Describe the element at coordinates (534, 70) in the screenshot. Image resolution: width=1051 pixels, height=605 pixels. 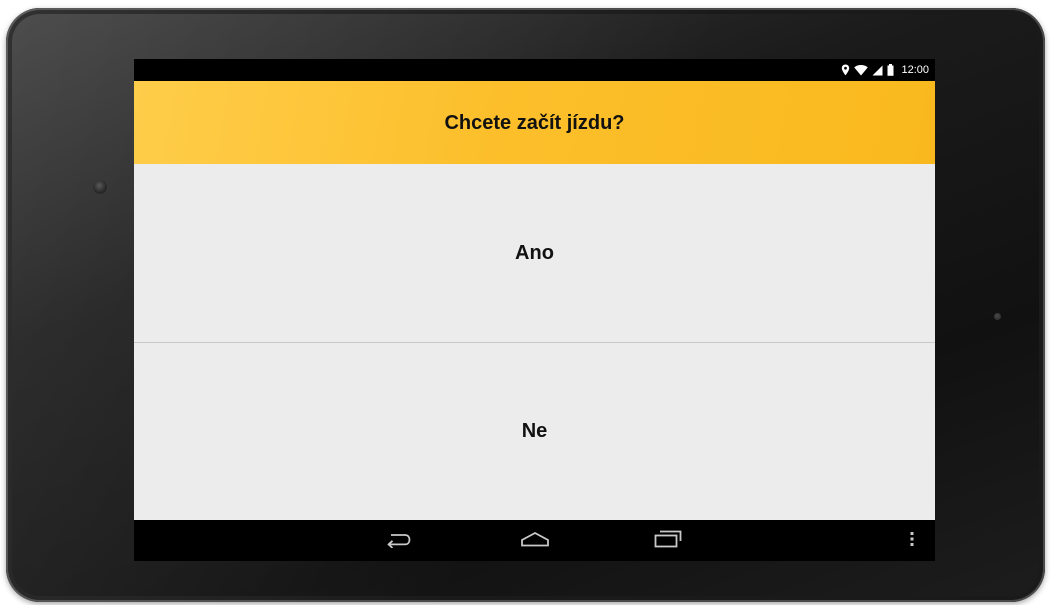
I see `status-bar: 12:00` at that location.